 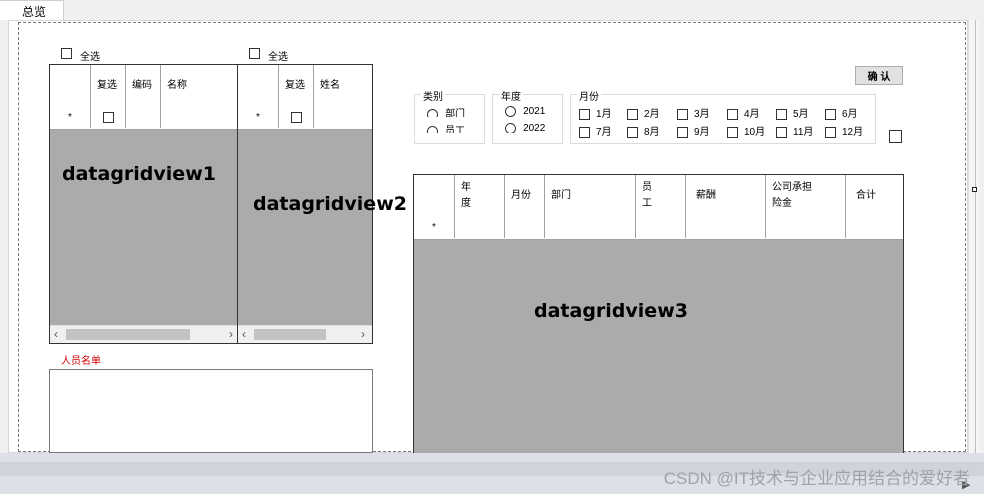 I want to click on grid1-new-row-name-cell, so click(x=199, y=117).